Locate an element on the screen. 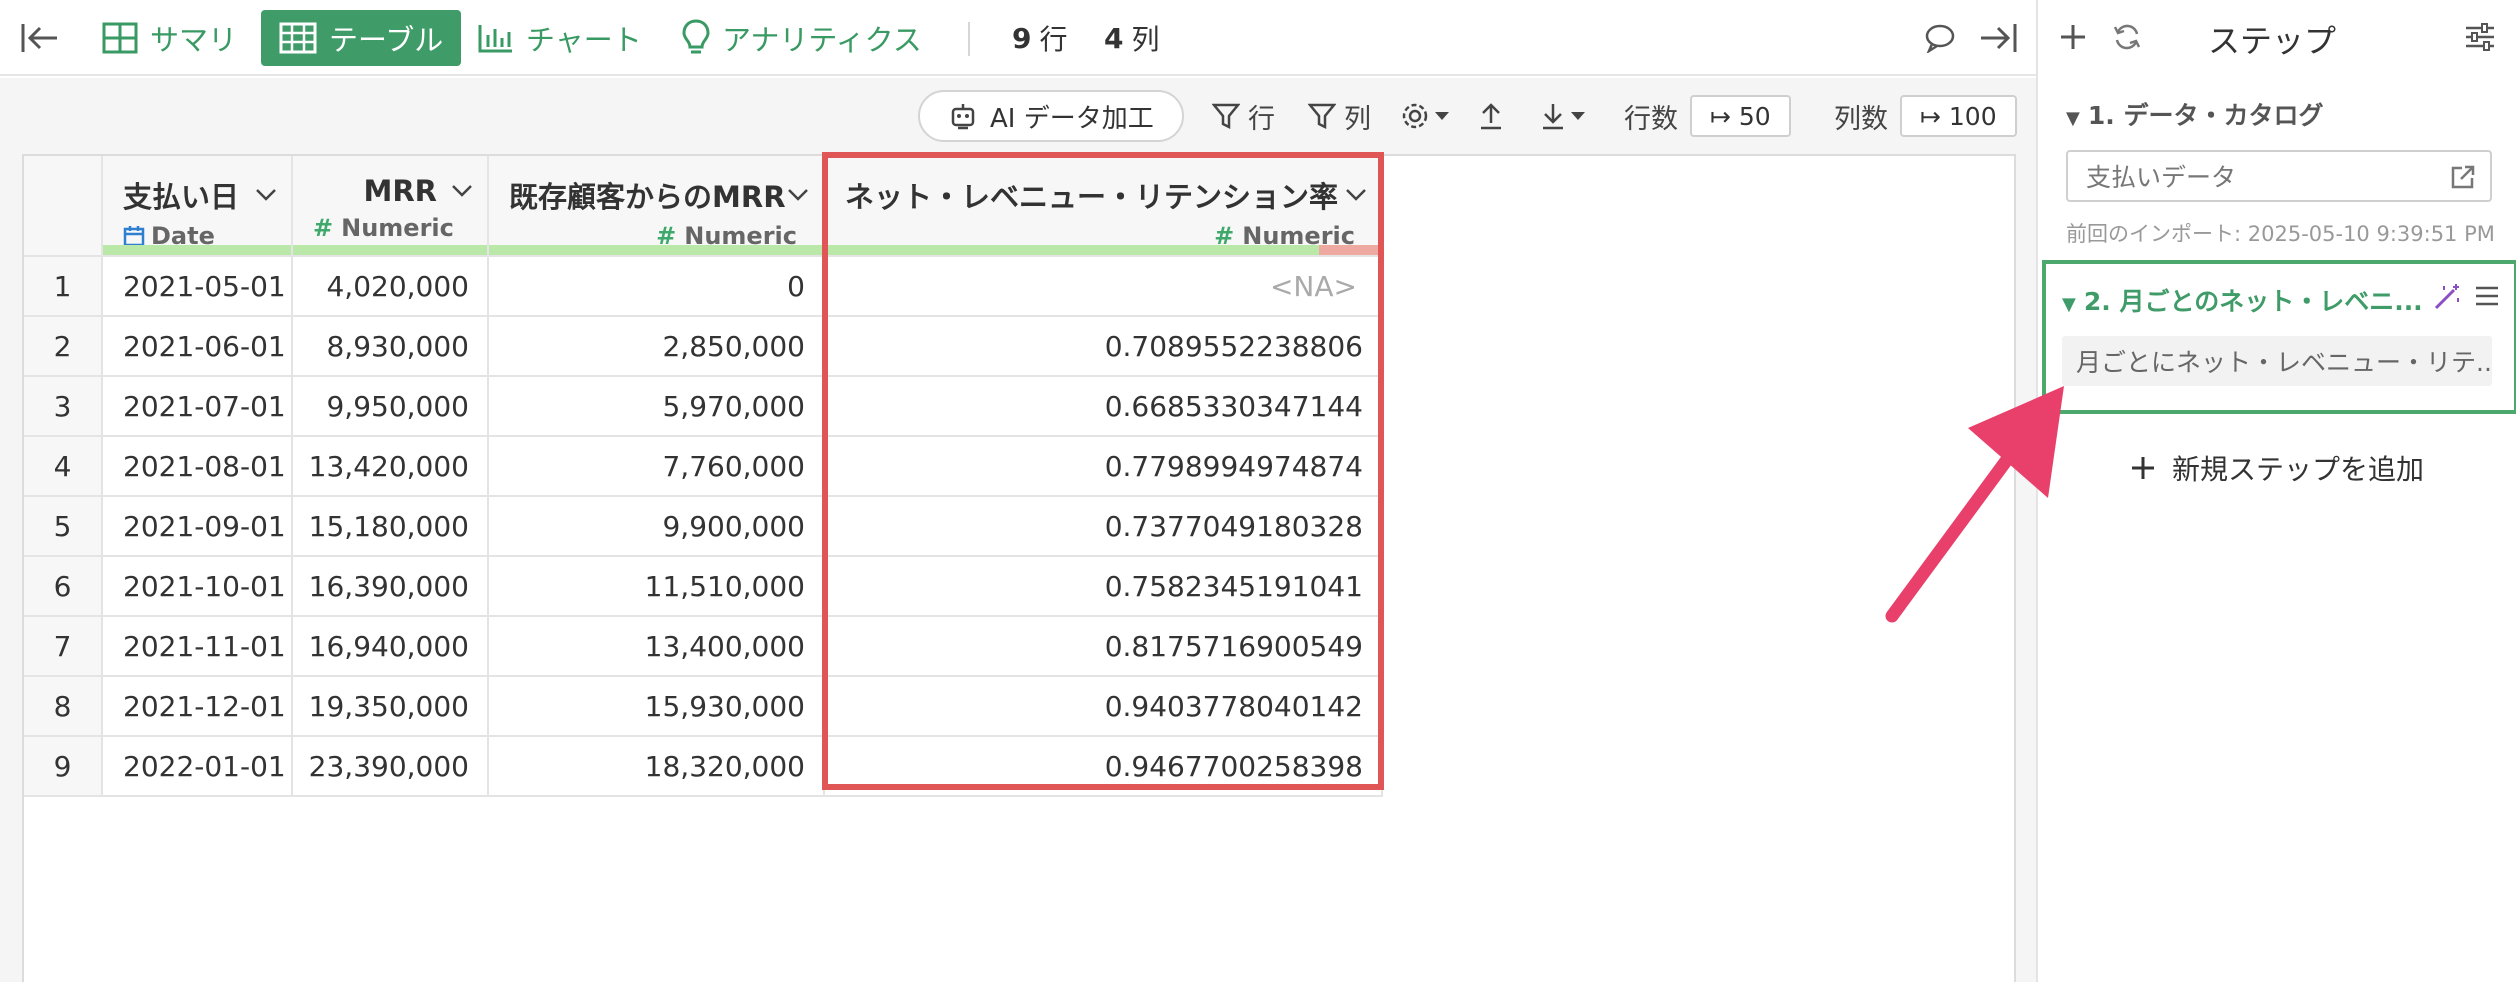  row-number: 2 is located at coordinates (63, 346).